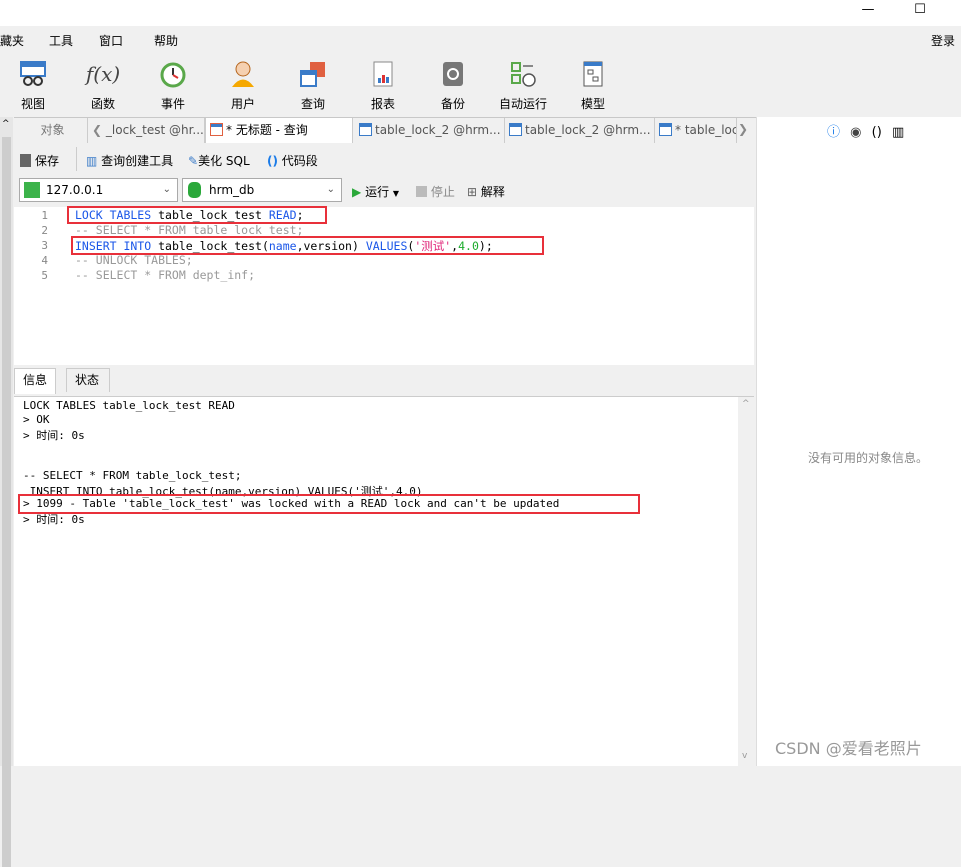 Image resolution: width=961 pixels, height=867 pixels. Describe the element at coordinates (219, 160) in the screenshot. I see `beautify-sql-button: ✎美化 SQL` at that location.